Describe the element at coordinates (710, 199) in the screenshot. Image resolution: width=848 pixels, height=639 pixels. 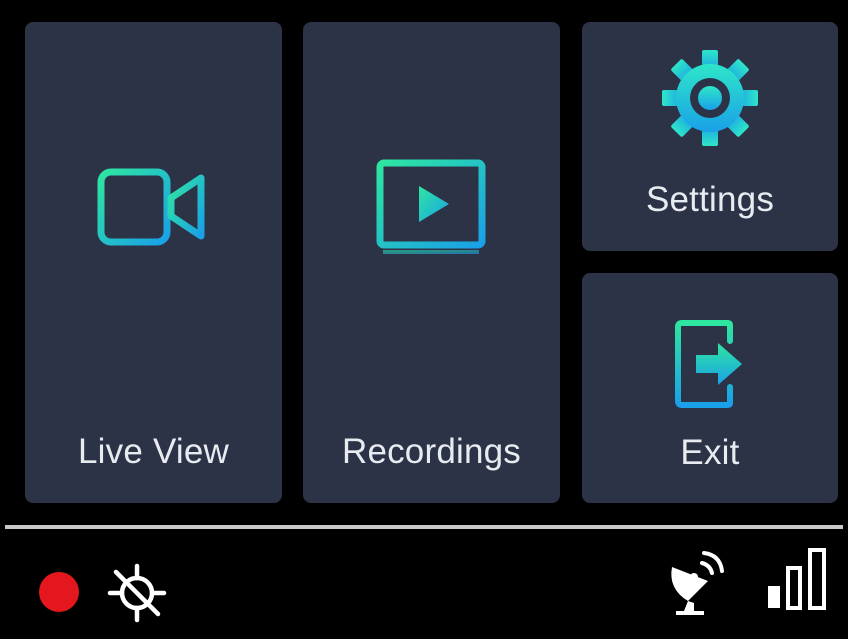
I see `settings-label: Settings` at that location.